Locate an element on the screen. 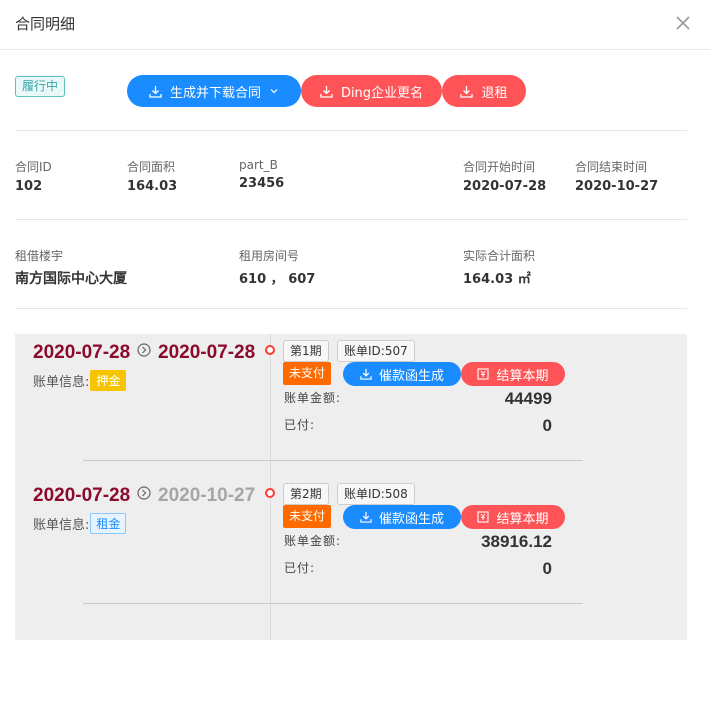 The height and width of the screenshot is (701, 710). terminate-lease-button: 退租 is located at coordinates (484, 91).